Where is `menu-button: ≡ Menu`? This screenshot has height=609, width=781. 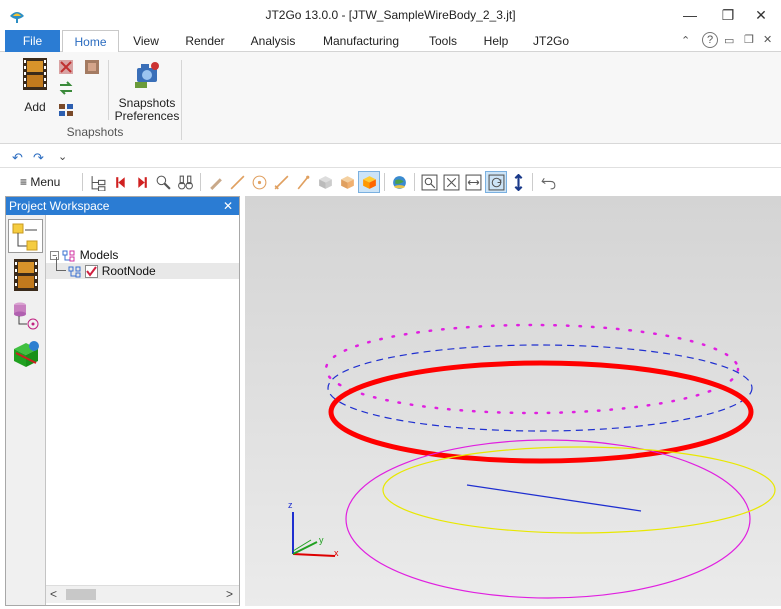 menu-button: ≡ Menu is located at coordinates (40, 182).